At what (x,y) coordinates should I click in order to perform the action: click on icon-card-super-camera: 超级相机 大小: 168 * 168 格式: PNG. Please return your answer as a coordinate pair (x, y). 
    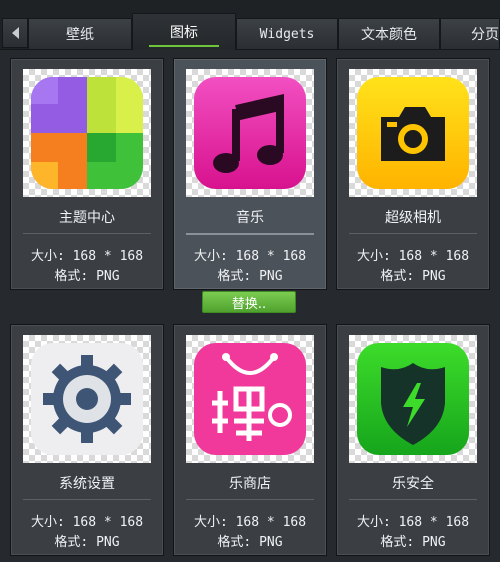
    Looking at the image, I should click on (413, 174).